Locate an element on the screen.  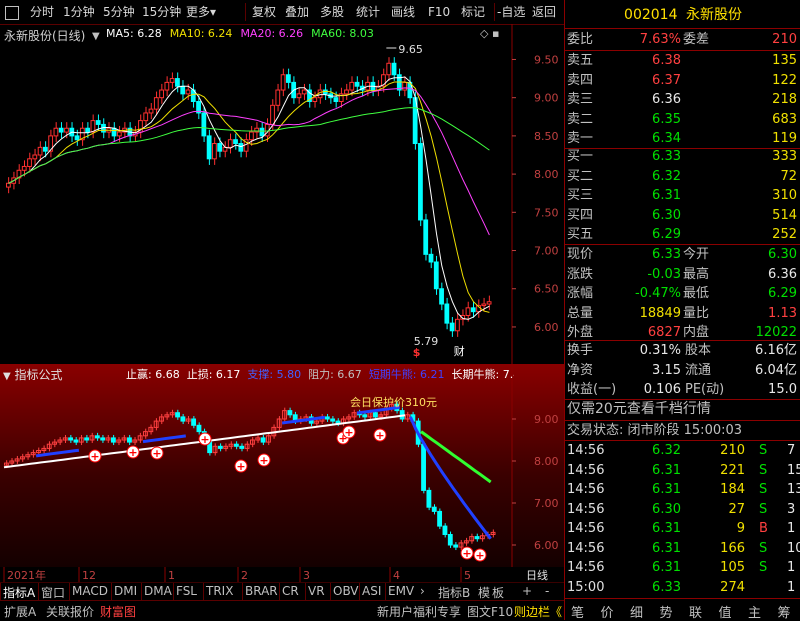
stat-value: 6.33 is located at coordinates (666, 254).